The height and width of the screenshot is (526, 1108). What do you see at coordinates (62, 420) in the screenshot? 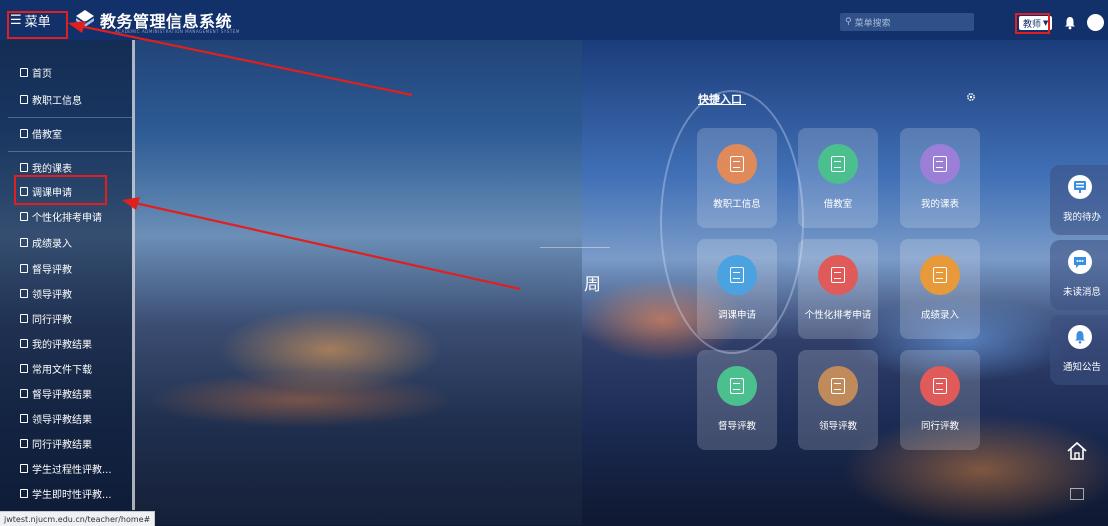
I see `sidebar-item-label: 领导评教结果` at bounding box center [62, 420].